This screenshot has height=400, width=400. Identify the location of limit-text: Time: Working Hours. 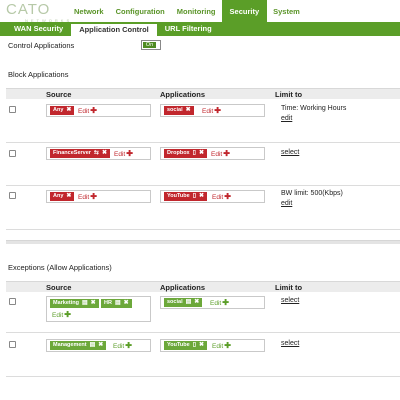
(314, 108).